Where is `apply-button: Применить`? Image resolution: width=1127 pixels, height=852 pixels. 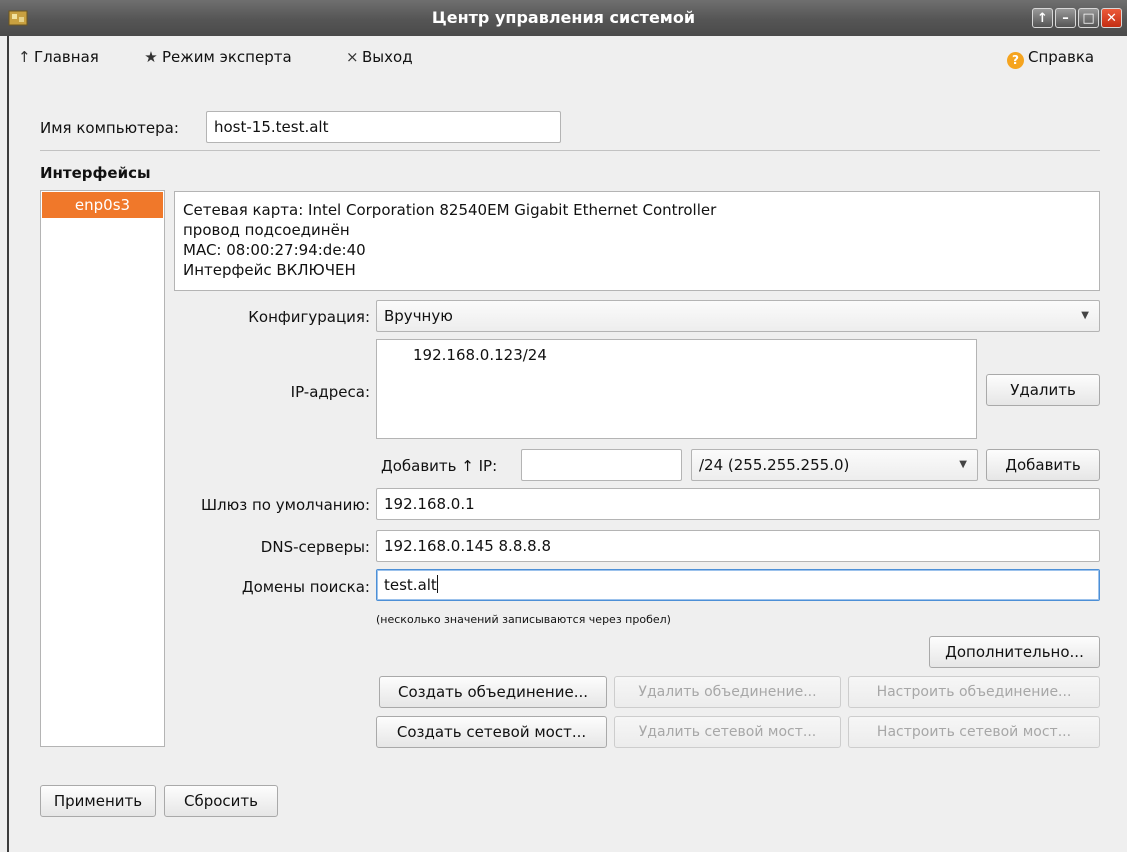 apply-button: Применить is located at coordinates (98, 801).